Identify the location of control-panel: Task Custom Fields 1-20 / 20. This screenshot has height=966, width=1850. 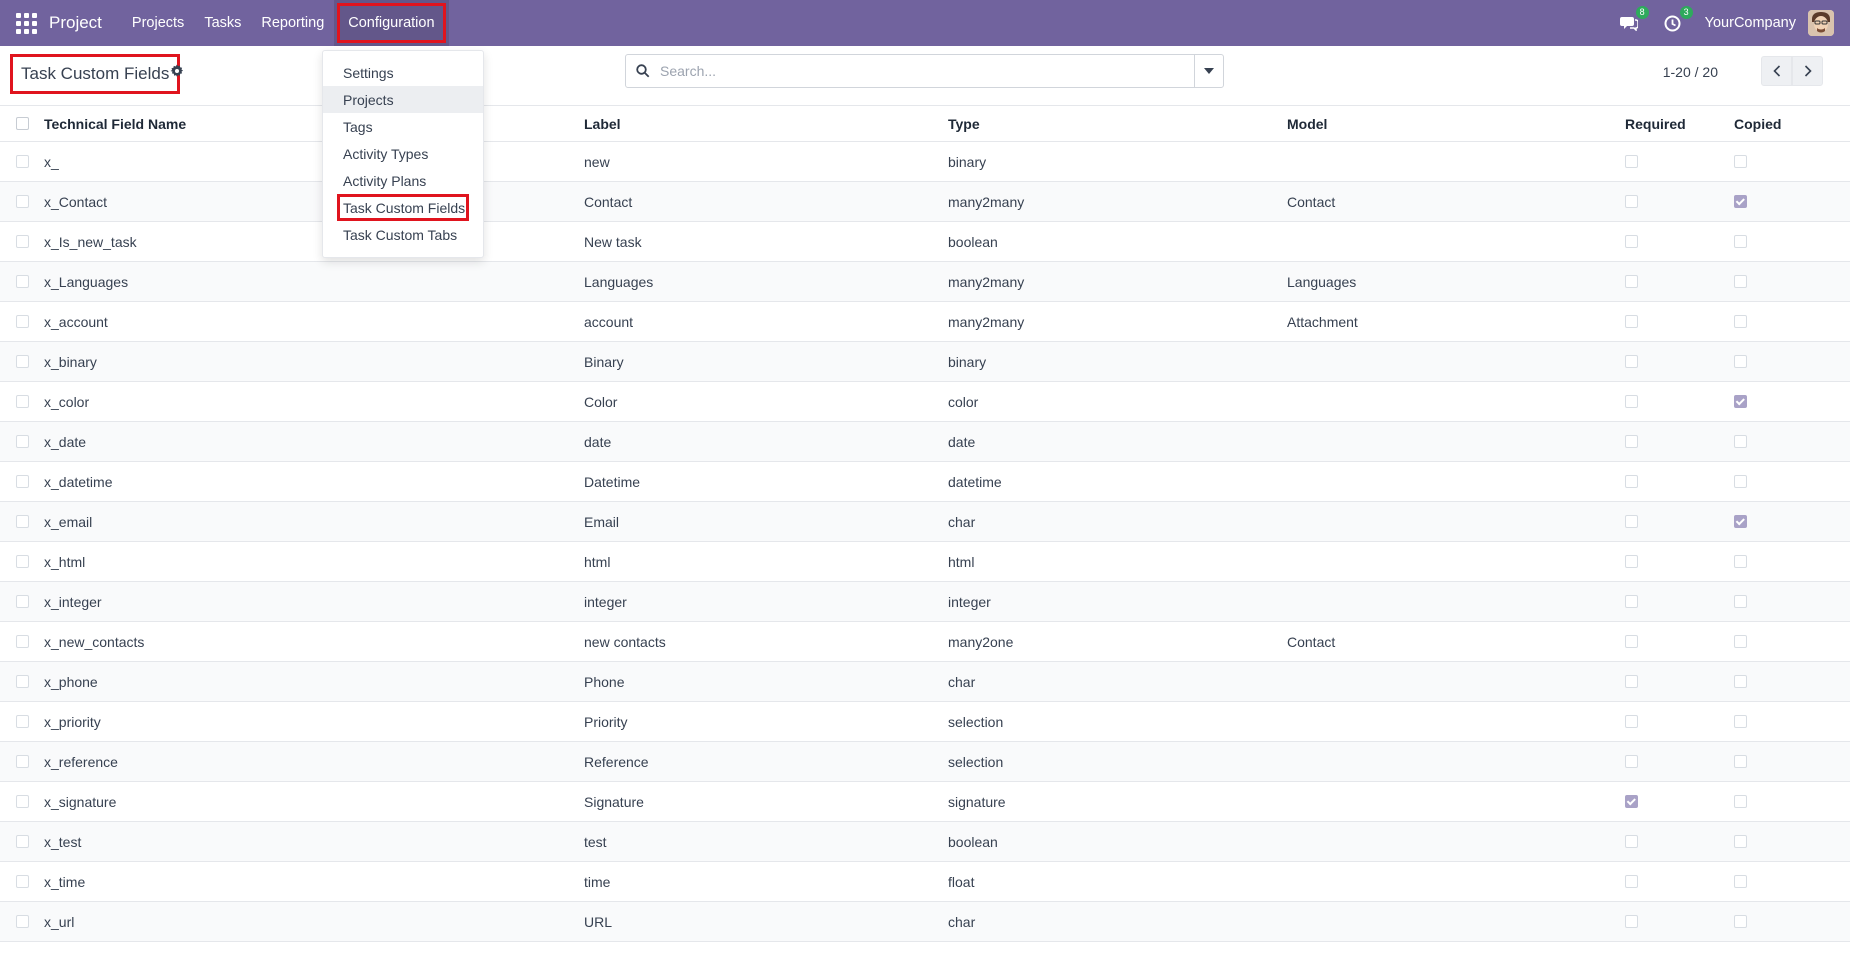
(925, 76).